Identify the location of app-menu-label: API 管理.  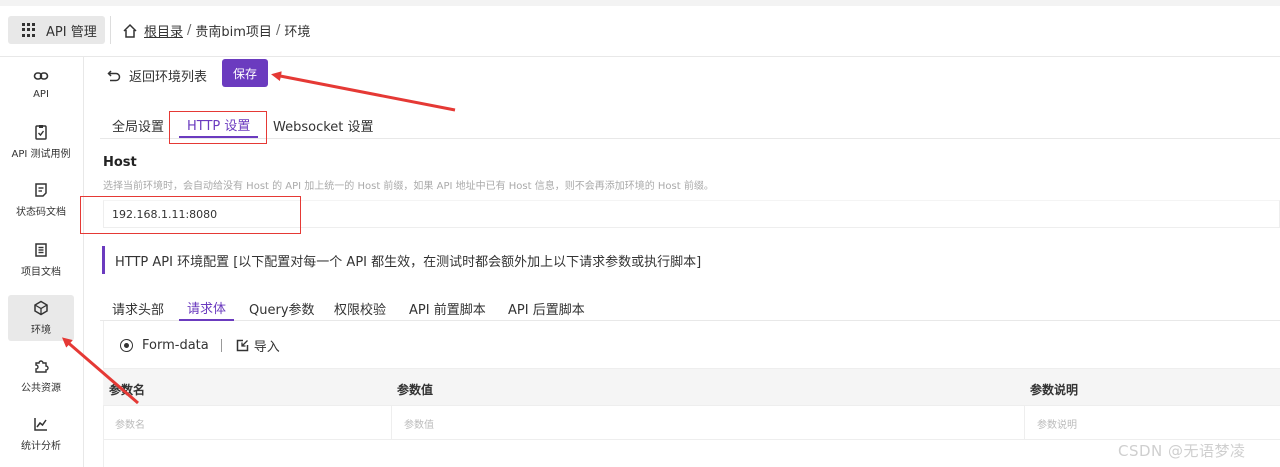
(71, 32).